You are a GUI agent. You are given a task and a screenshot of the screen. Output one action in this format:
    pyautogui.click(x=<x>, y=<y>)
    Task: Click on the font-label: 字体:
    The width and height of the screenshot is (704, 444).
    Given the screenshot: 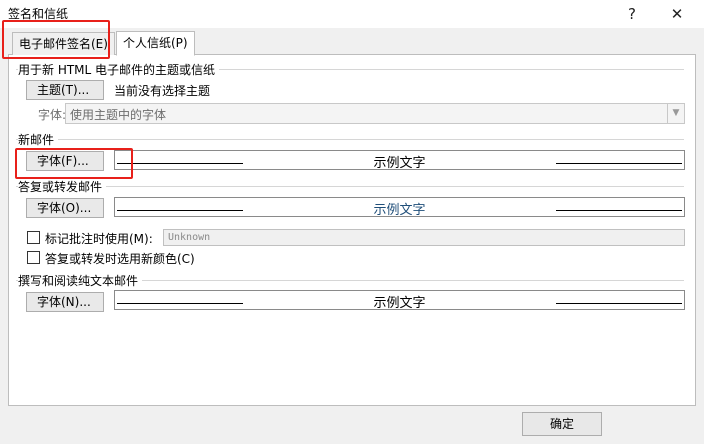 What is the action you would take?
    pyautogui.click(x=52, y=115)
    